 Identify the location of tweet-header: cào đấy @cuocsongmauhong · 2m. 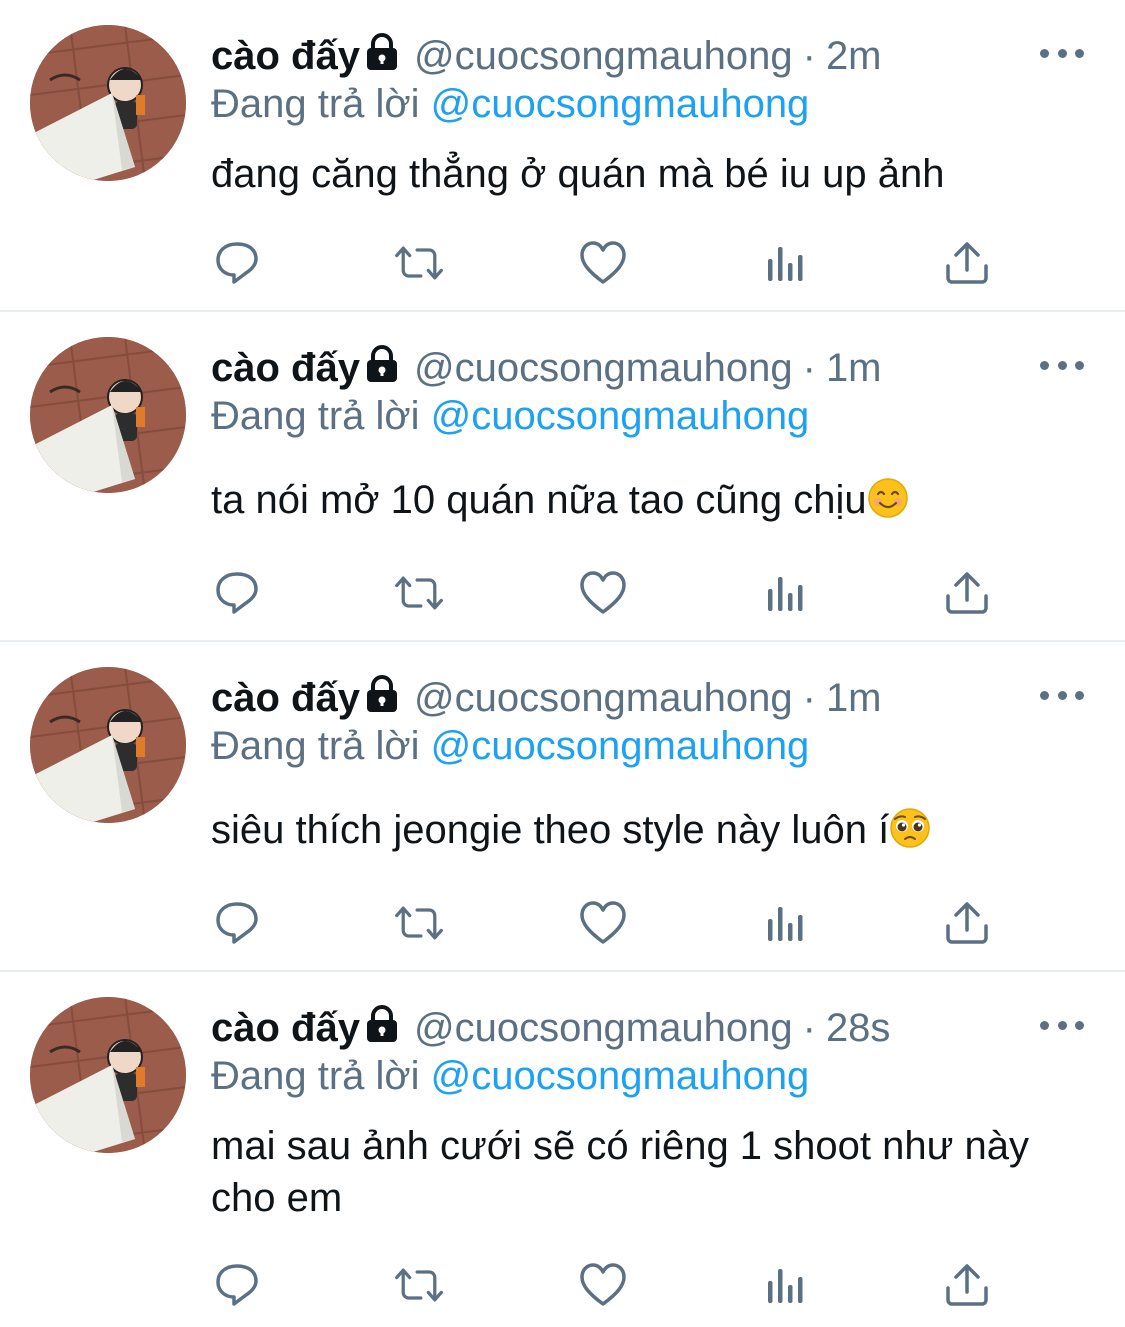
(546, 57).